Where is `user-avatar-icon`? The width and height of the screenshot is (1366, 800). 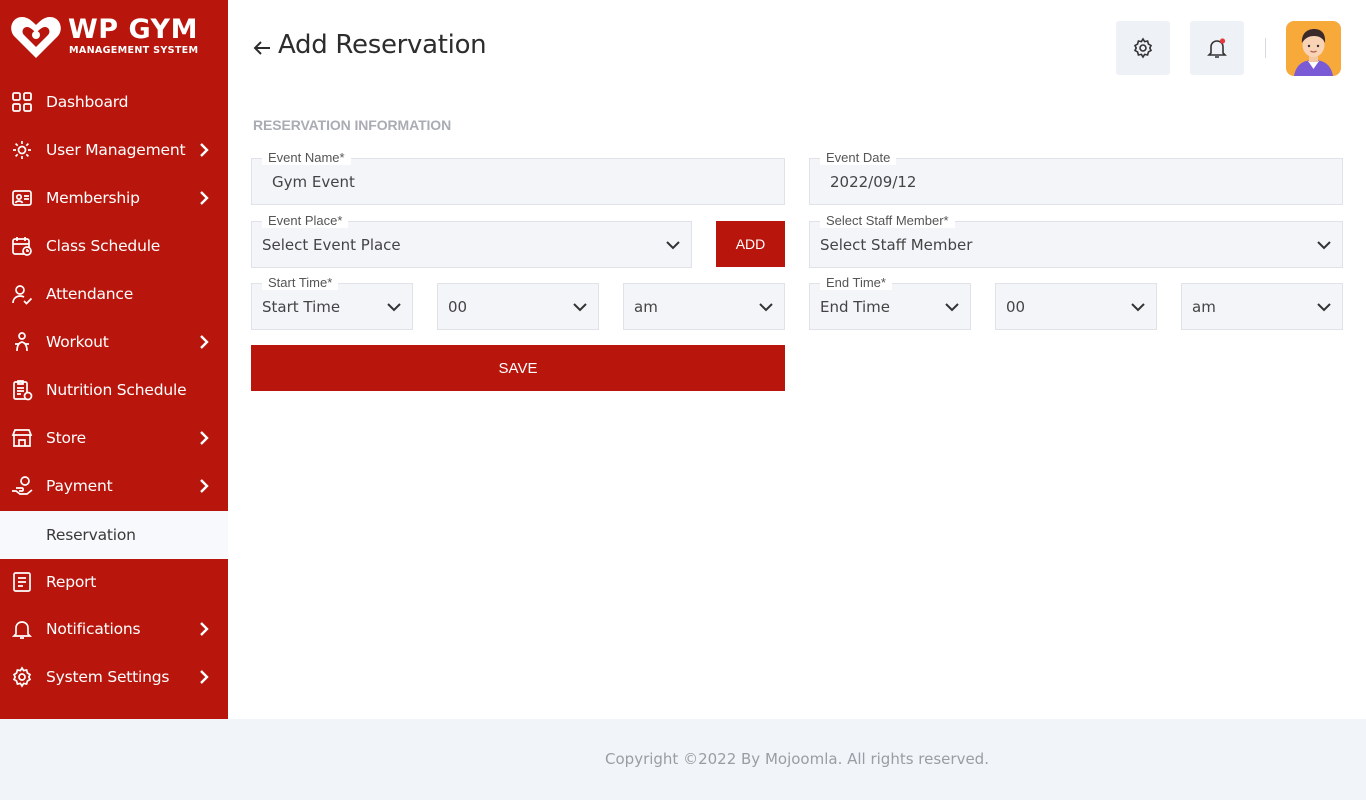
user-avatar-icon is located at coordinates (1313, 52).